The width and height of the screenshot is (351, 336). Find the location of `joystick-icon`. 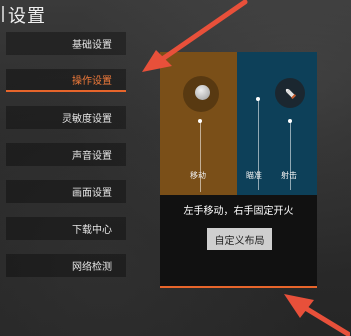

joystick-icon is located at coordinates (201, 94).